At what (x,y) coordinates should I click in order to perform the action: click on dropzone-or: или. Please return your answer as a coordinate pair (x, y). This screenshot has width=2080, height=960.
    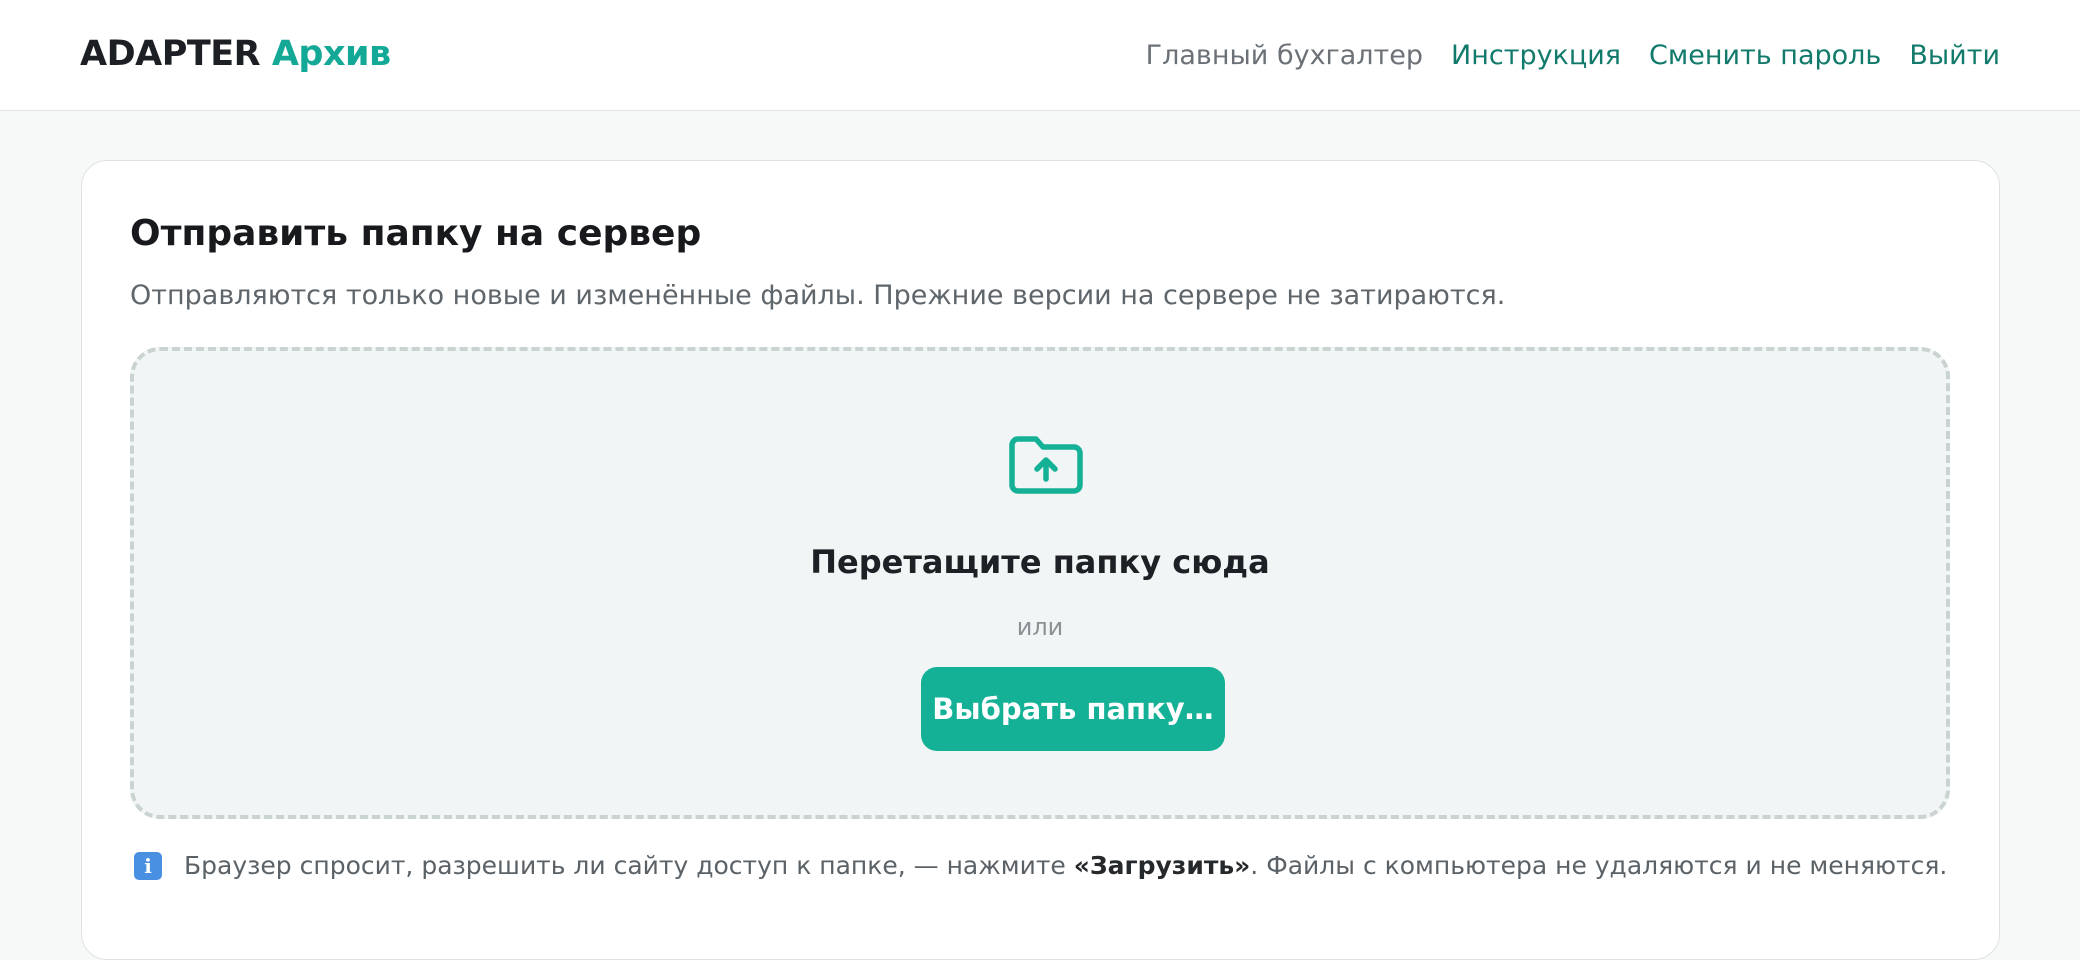
    Looking at the image, I should click on (1040, 627).